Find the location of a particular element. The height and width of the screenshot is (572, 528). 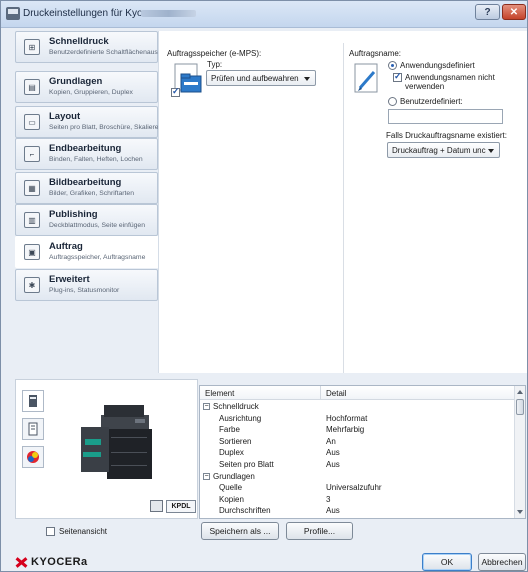

user-defined-radio is located at coordinates (392, 101).